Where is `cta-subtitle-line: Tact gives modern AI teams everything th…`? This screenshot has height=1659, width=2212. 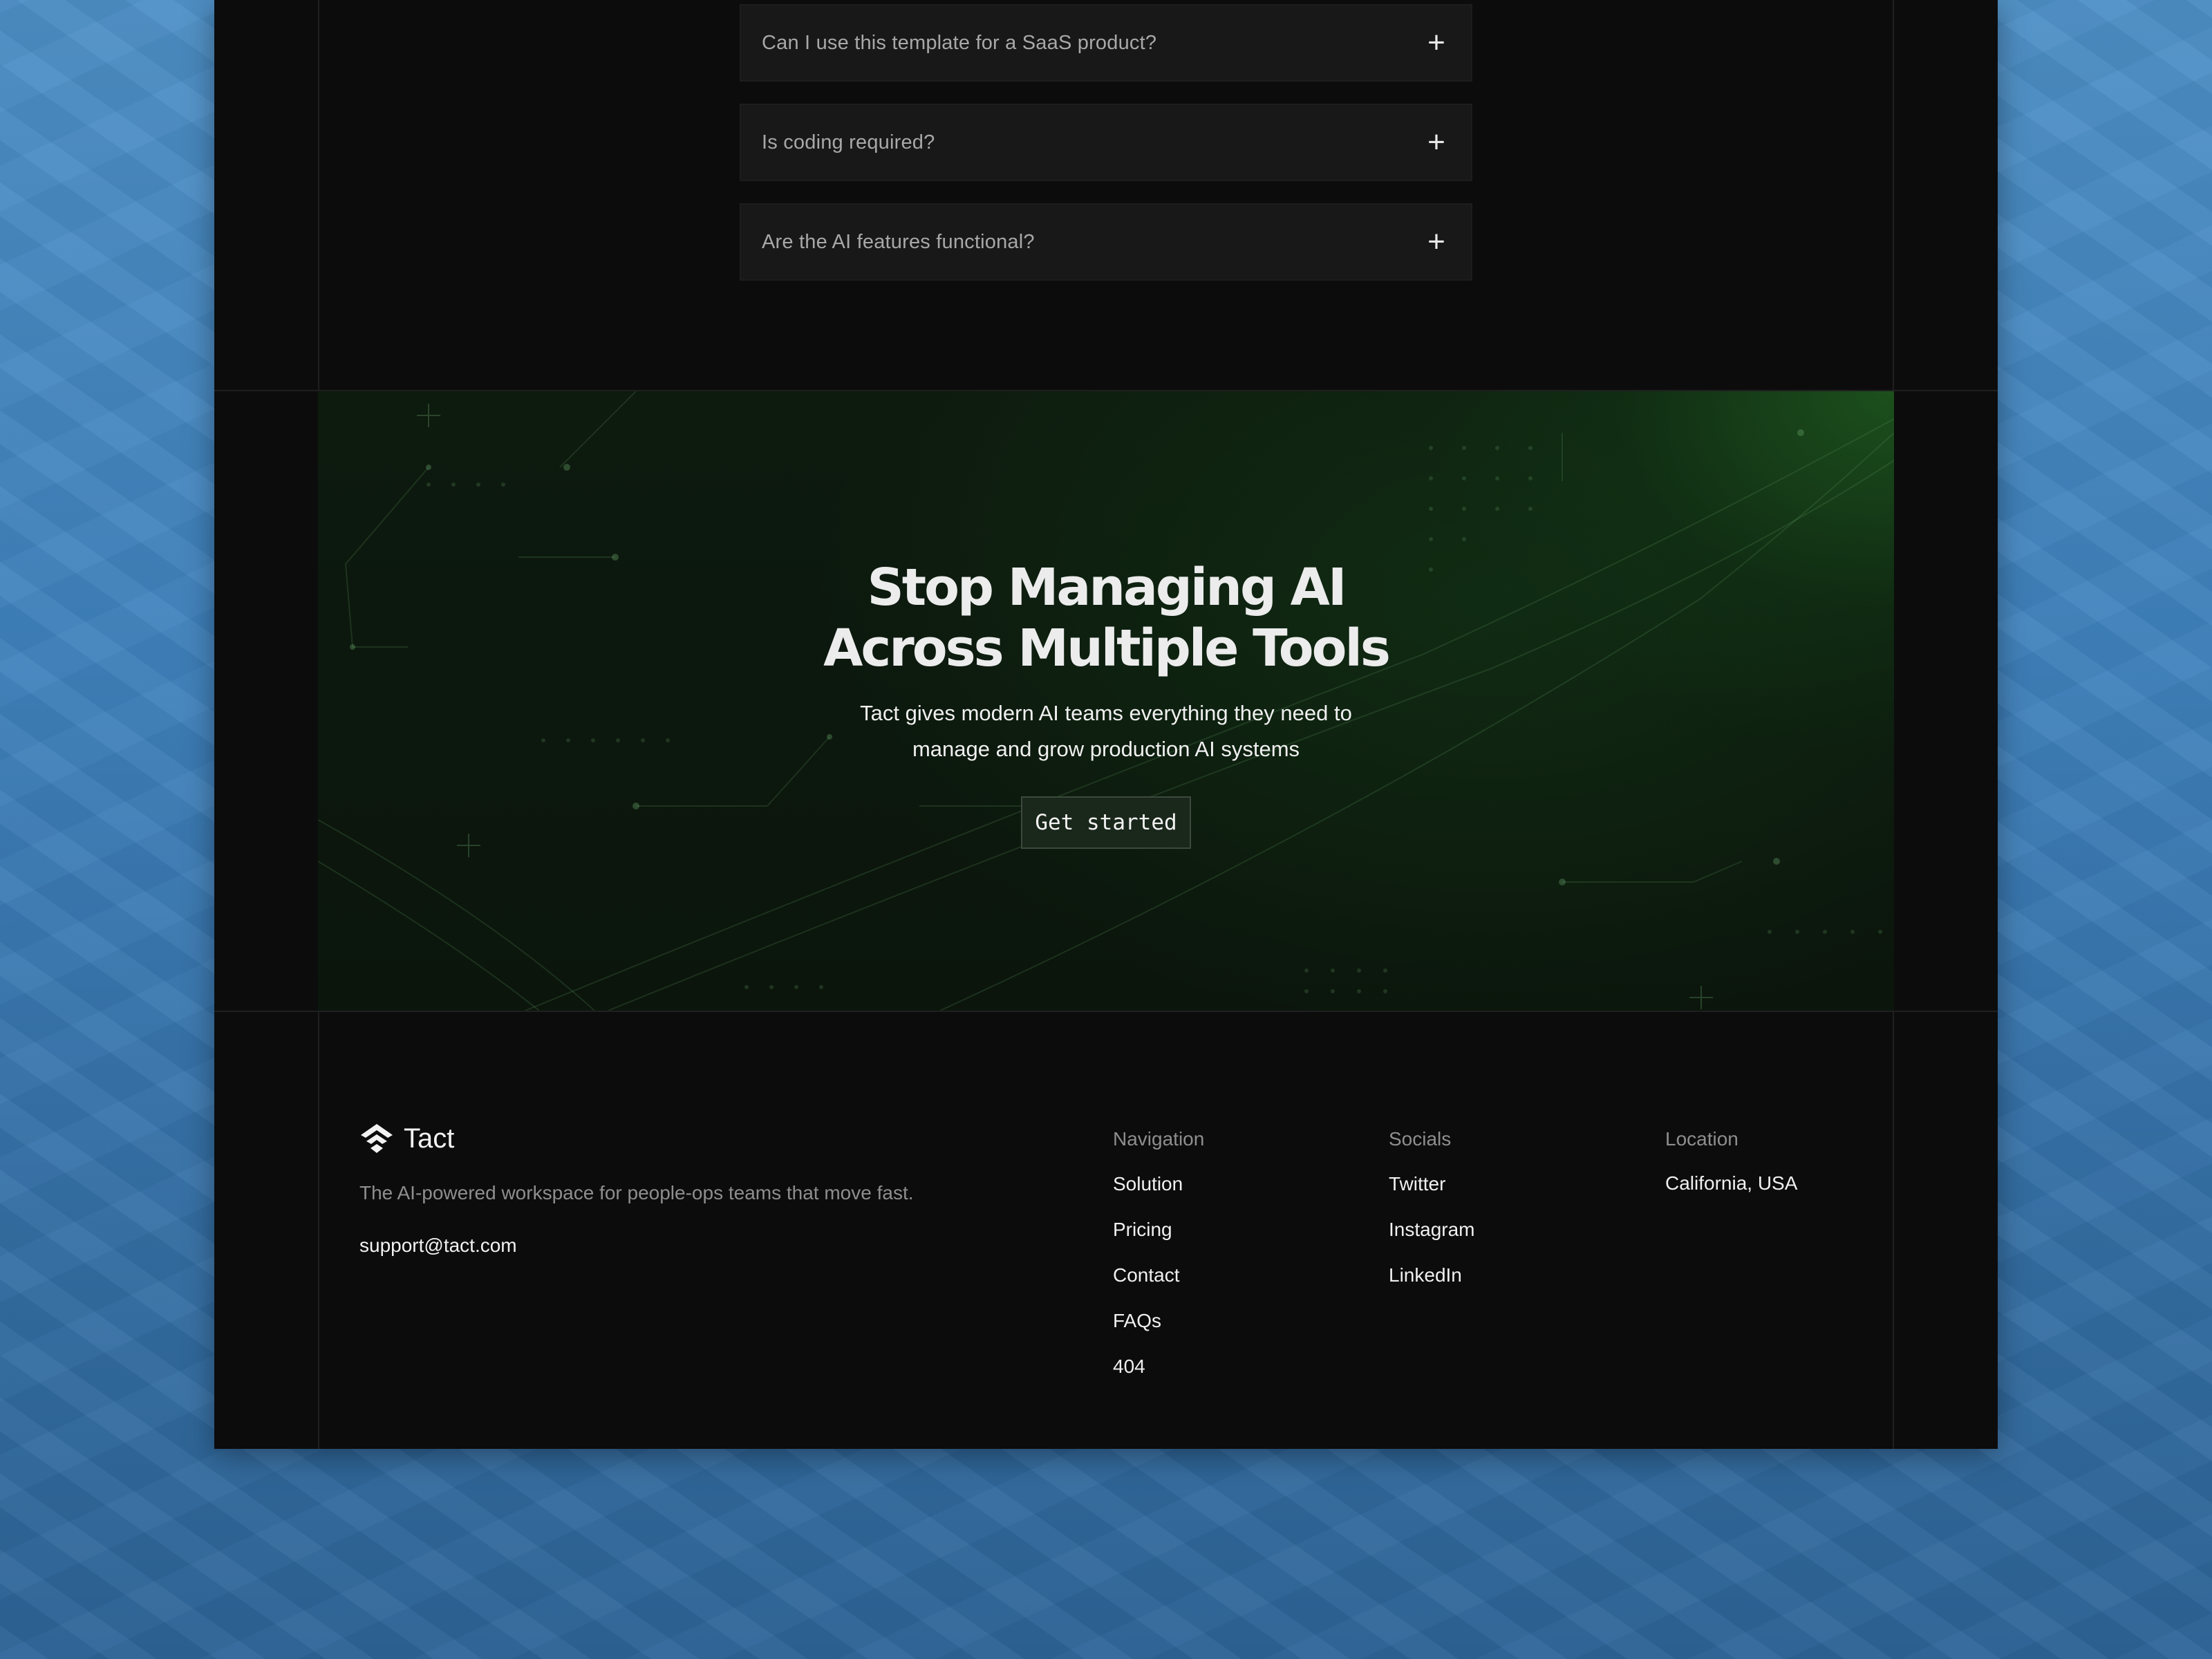 cta-subtitle-line: Tact gives modern AI teams everything th… is located at coordinates (1106, 713).